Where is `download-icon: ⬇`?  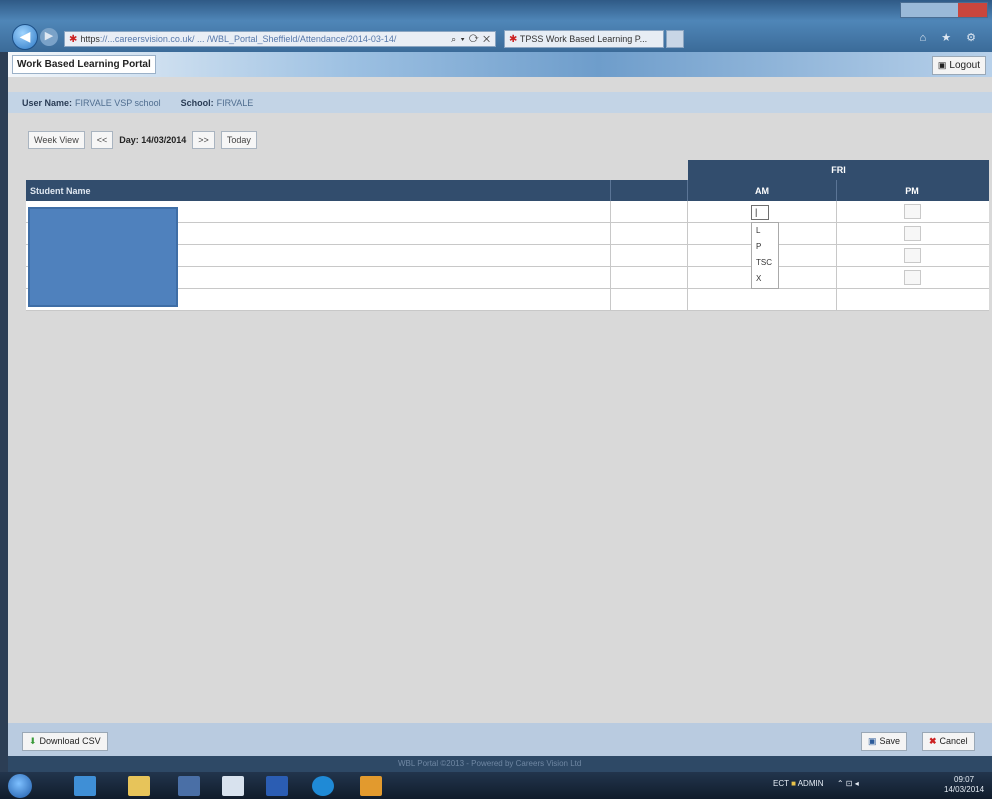 download-icon: ⬇ is located at coordinates (33, 741).